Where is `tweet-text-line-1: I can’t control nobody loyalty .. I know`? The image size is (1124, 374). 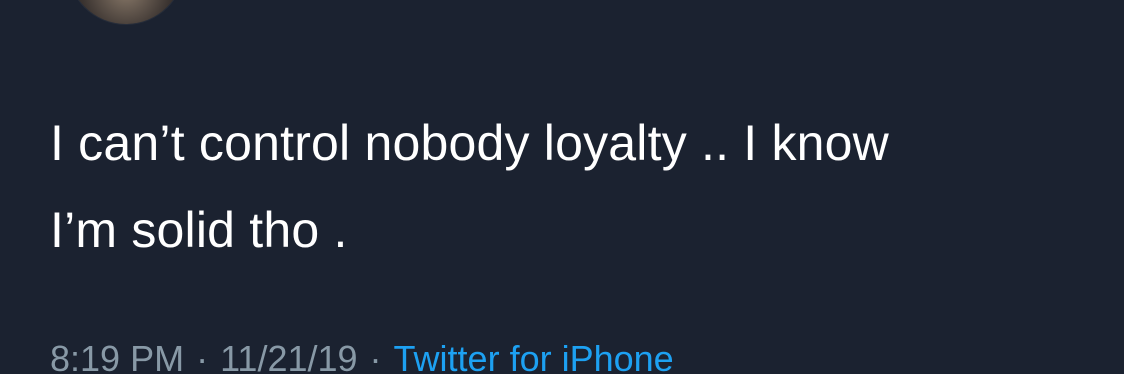 tweet-text-line-1: I can’t control nobody loyalty .. I know is located at coordinates (469, 143).